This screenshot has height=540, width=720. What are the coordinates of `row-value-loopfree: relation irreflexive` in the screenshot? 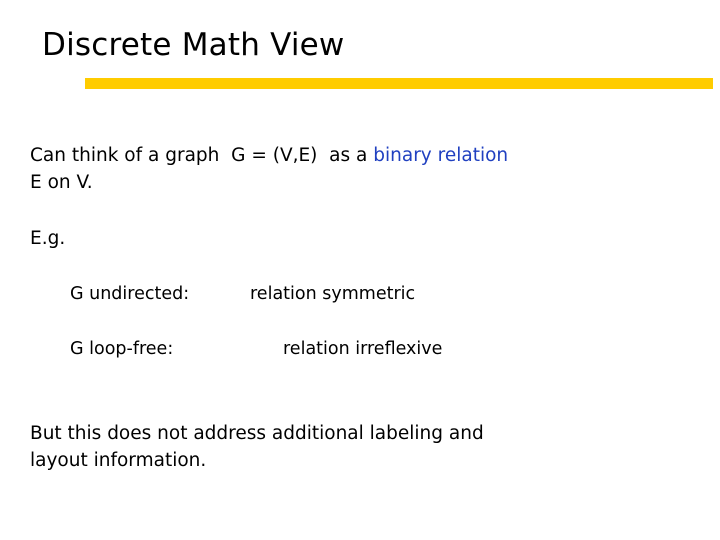 It's located at (363, 349).